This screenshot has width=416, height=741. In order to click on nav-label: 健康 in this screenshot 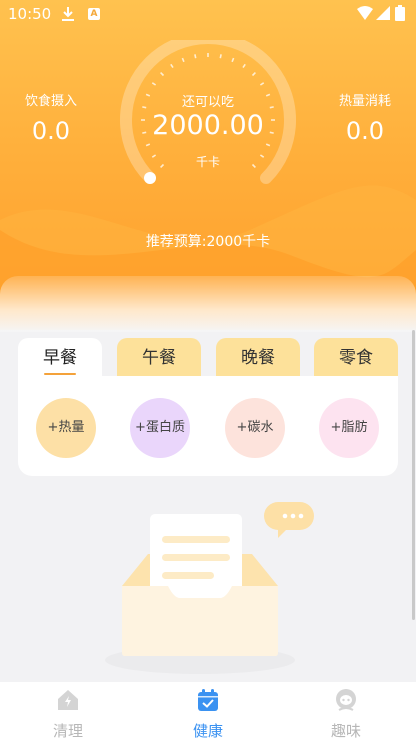, I will do `click(207, 731)`.